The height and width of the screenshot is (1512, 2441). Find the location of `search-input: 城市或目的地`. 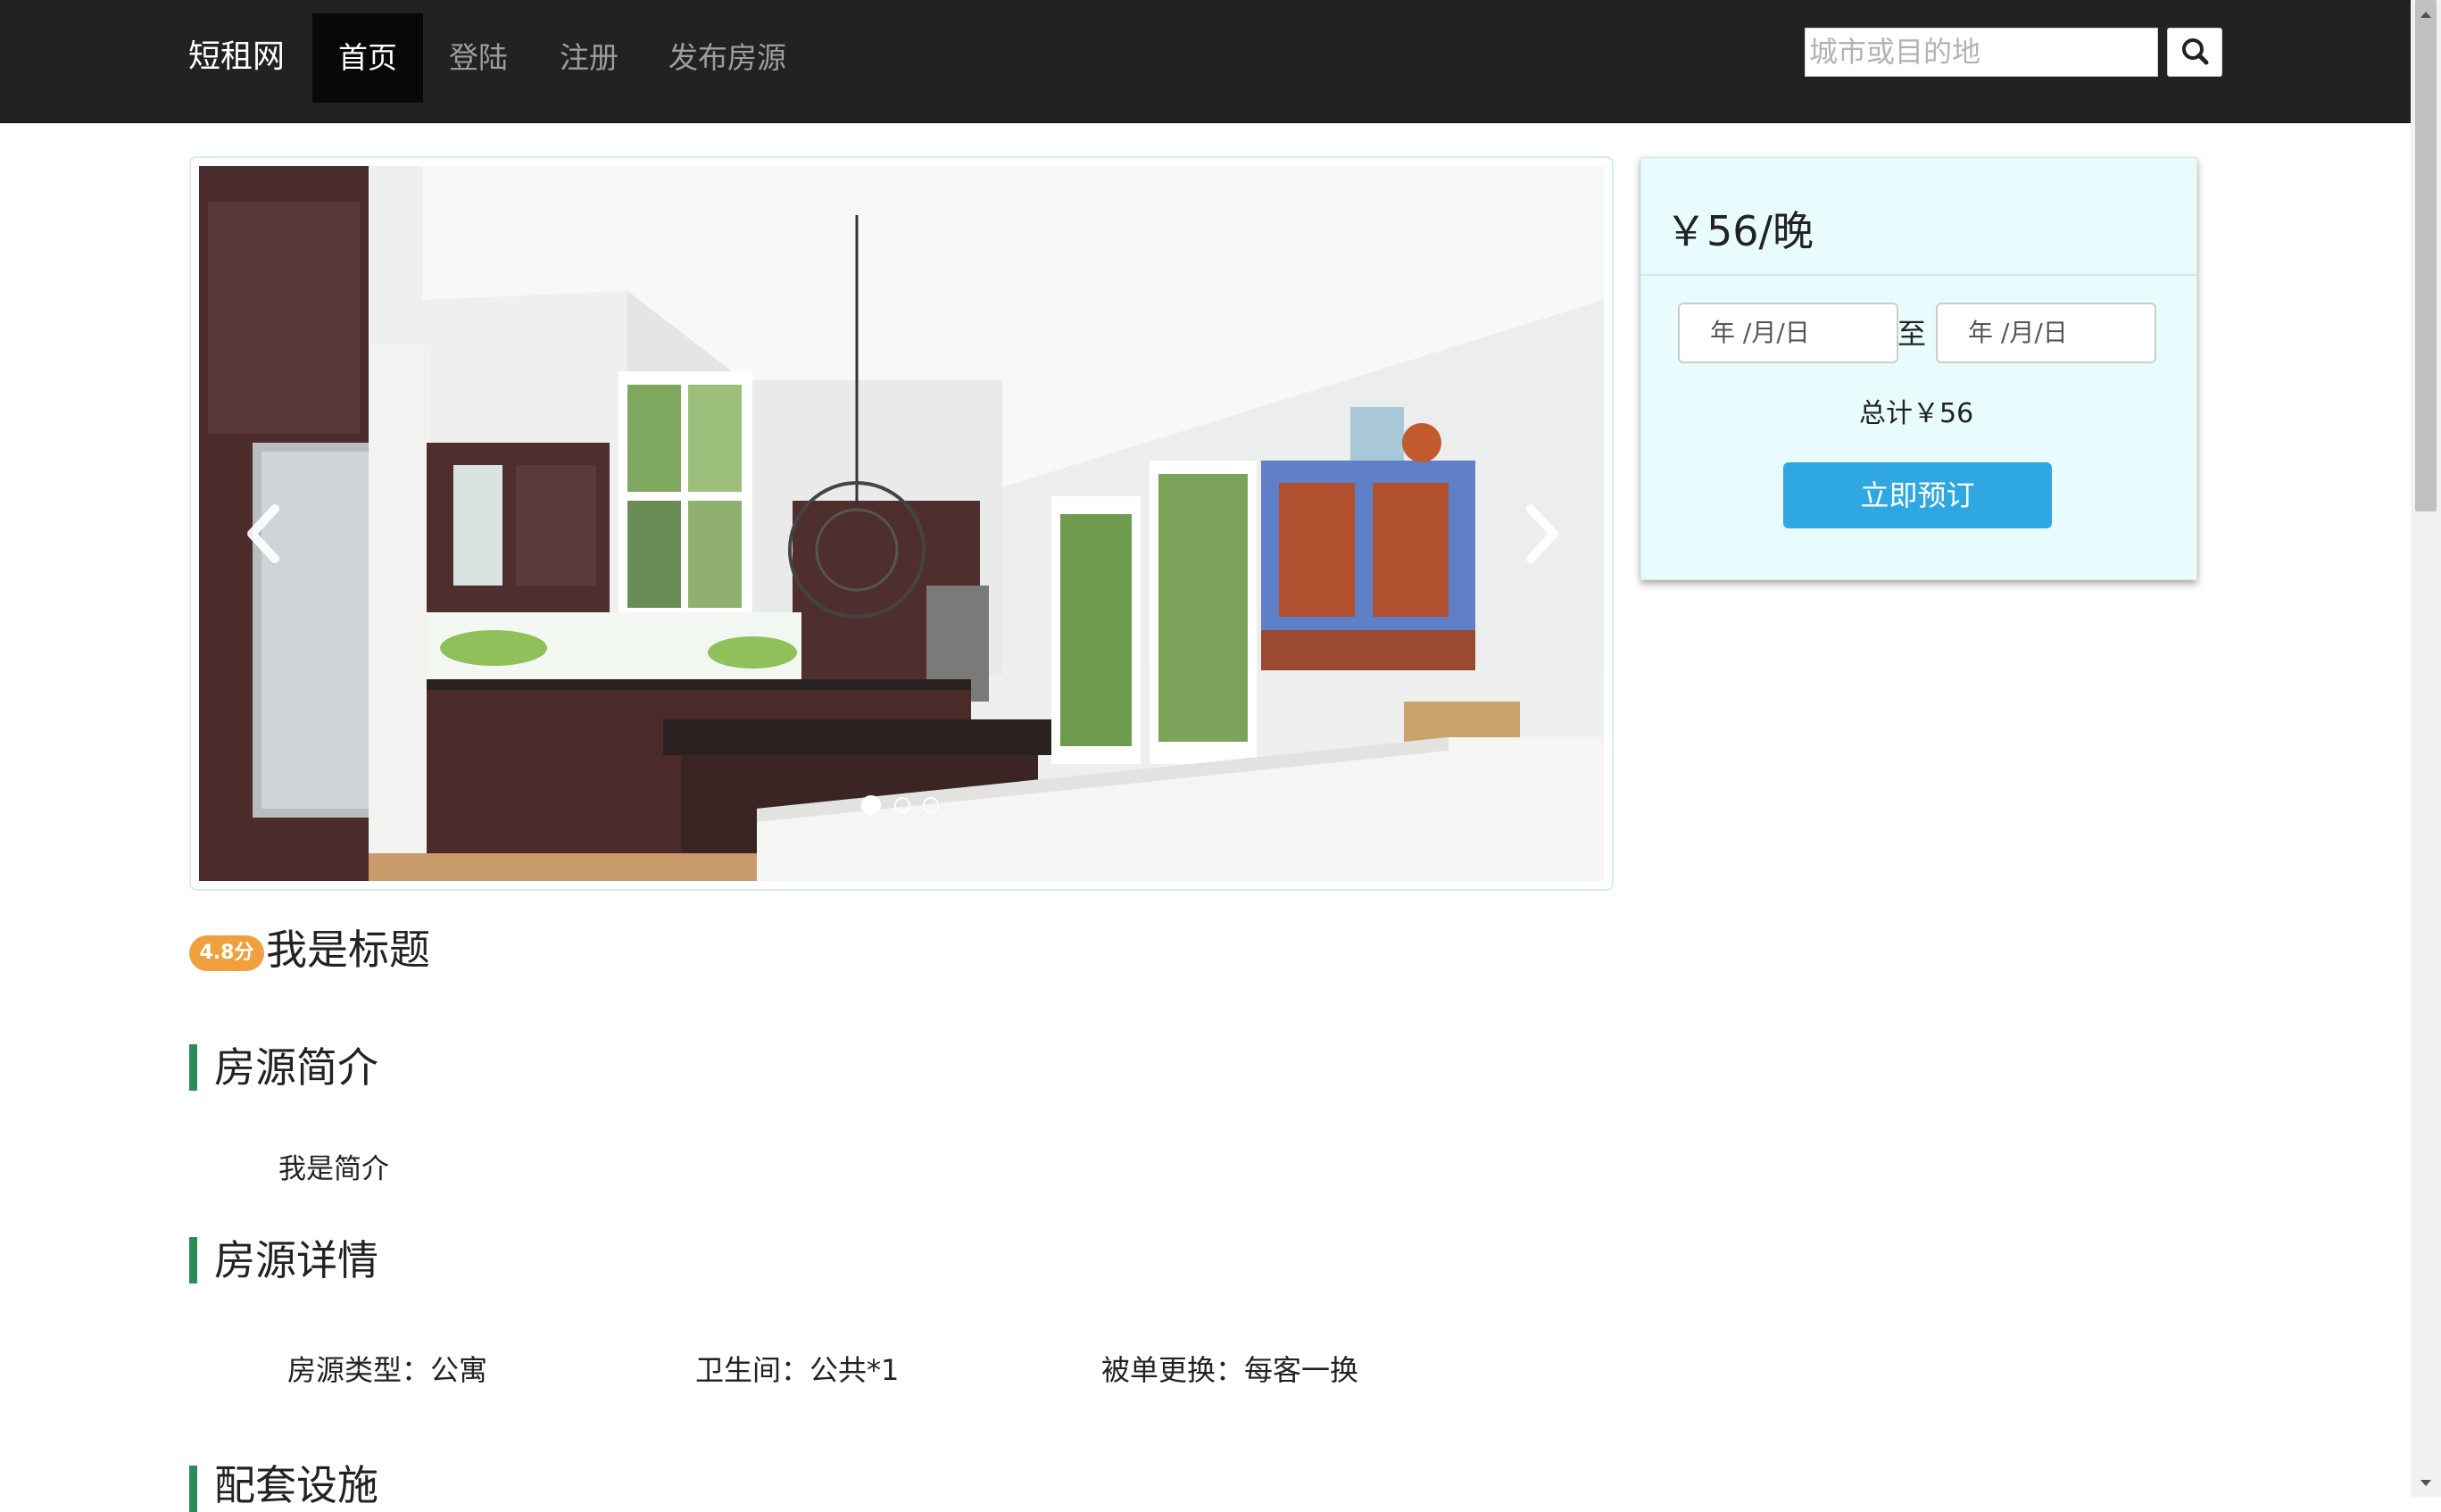

search-input: 城市或目的地 is located at coordinates (1982, 53).